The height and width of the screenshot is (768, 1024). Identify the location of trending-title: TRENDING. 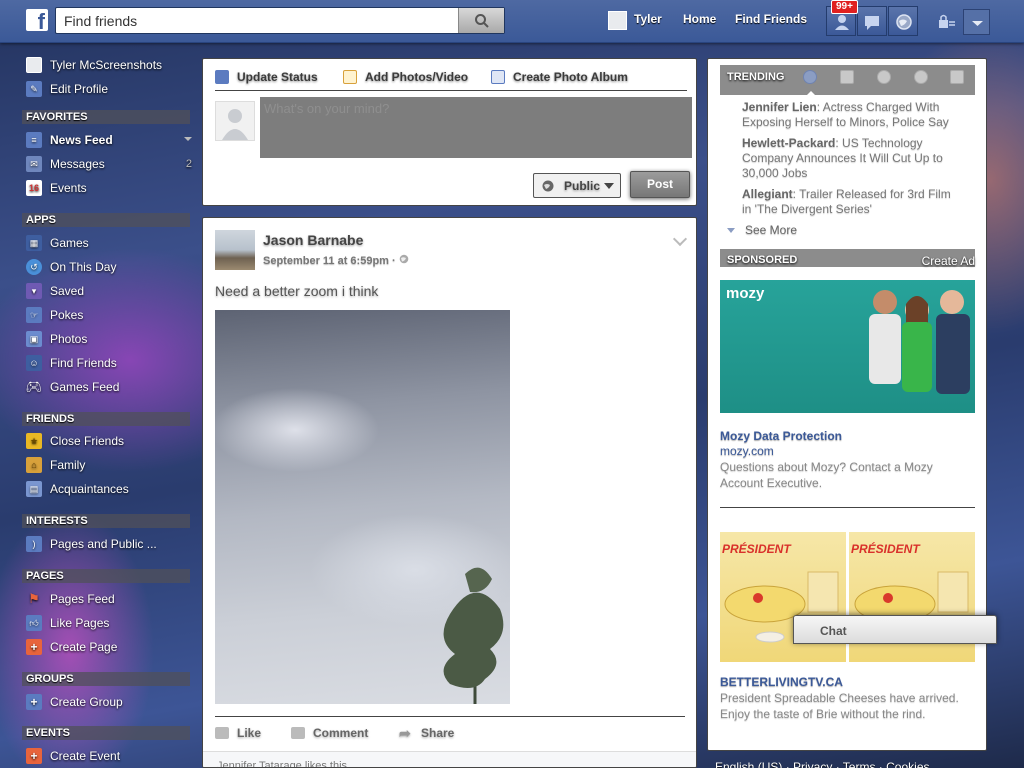
(756, 77).